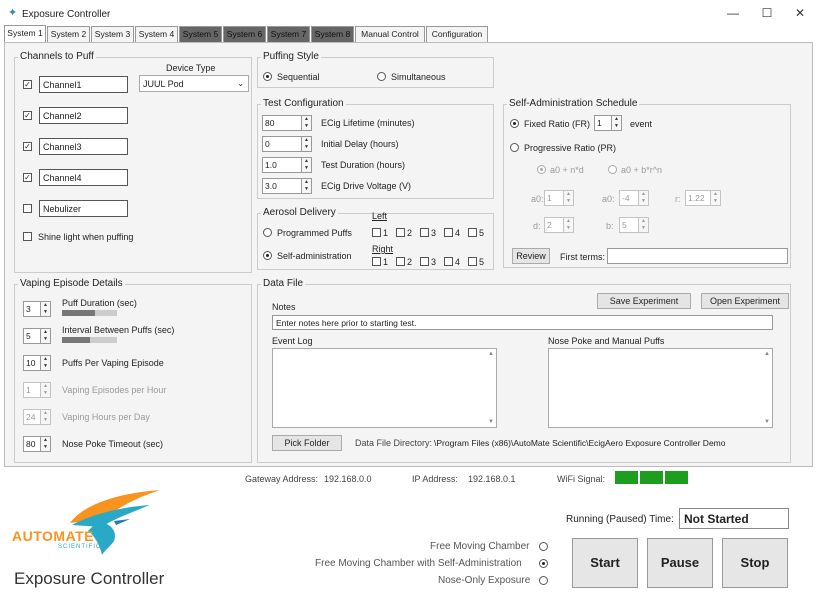 This screenshot has width=817, height=597. Describe the element at coordinates (32, 444) in the screenshot. I see `nose-poke-timeout-value: 80` at that location.